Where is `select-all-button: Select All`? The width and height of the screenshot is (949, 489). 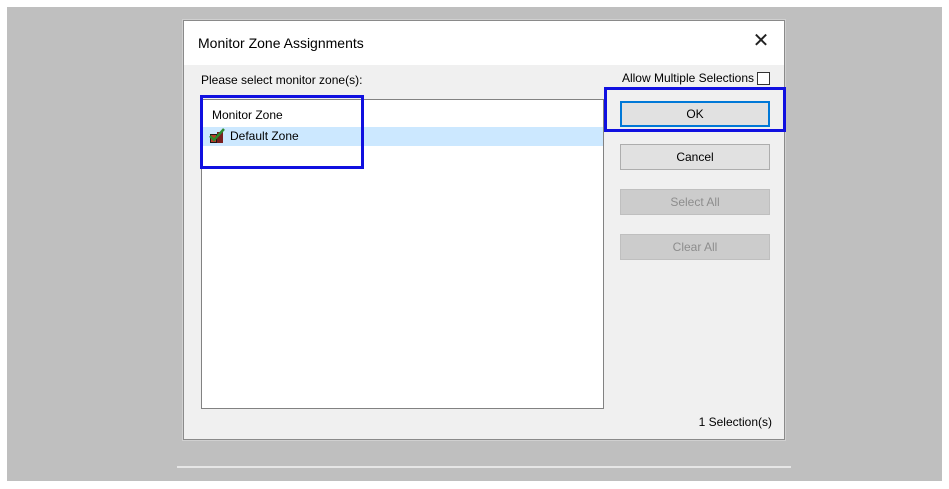
select-all-button: Select All is located at coordinates (695, 202).